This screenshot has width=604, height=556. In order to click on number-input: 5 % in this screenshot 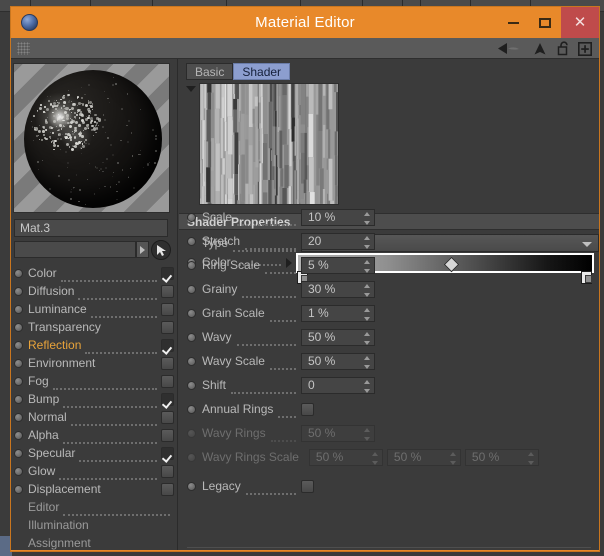, I will do `click(338, 265)`.